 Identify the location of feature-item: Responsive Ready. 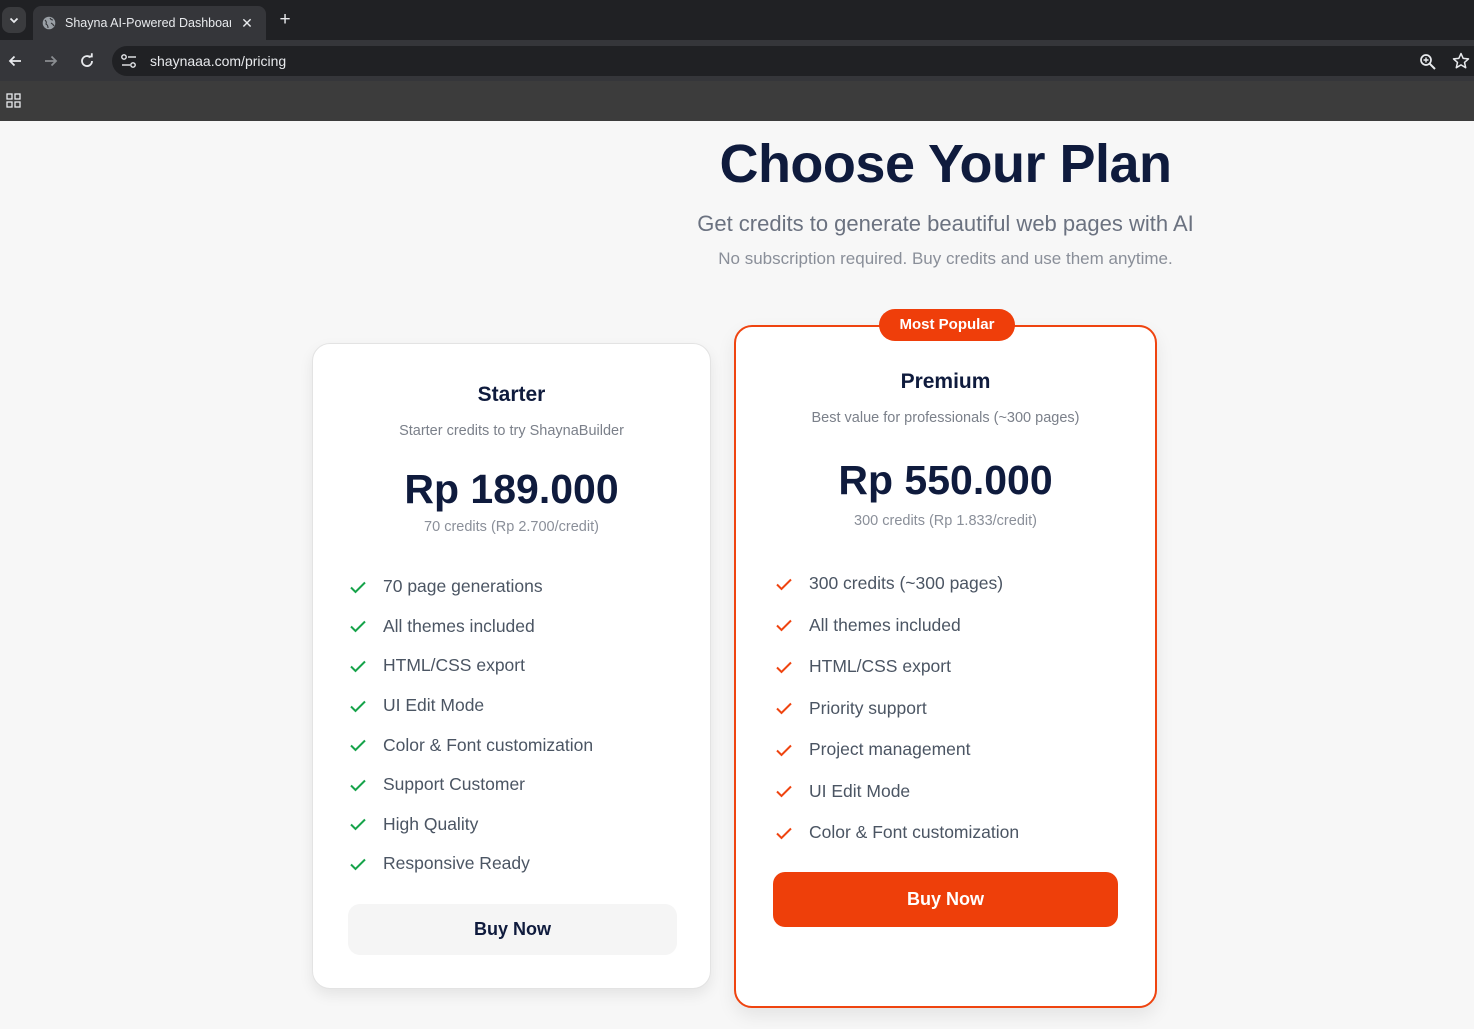
(471, 864).